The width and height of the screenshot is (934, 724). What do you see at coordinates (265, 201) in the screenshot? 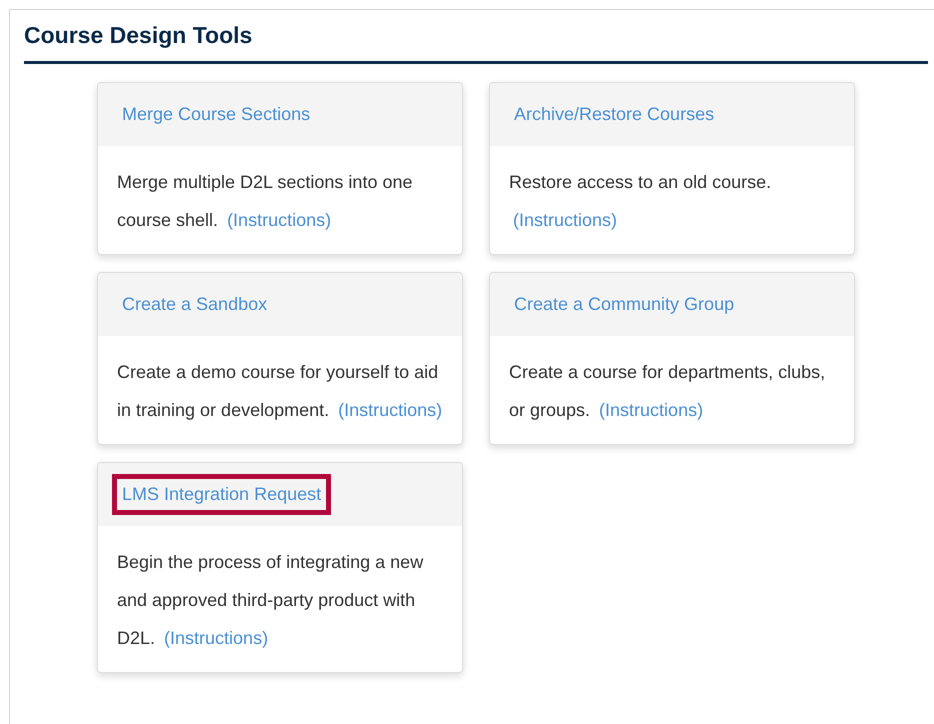
I see `card-description: Merge multiple D2L sections into one course shell. (Instructions)` at bounding box center [265, 201].